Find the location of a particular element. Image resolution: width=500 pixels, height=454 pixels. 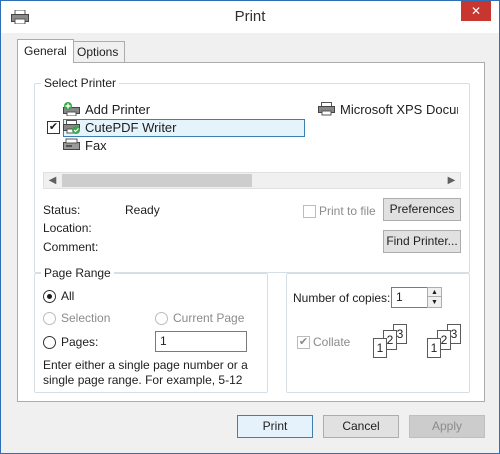

print-to-file-label: Print to file is located at coordinates (347, 211).